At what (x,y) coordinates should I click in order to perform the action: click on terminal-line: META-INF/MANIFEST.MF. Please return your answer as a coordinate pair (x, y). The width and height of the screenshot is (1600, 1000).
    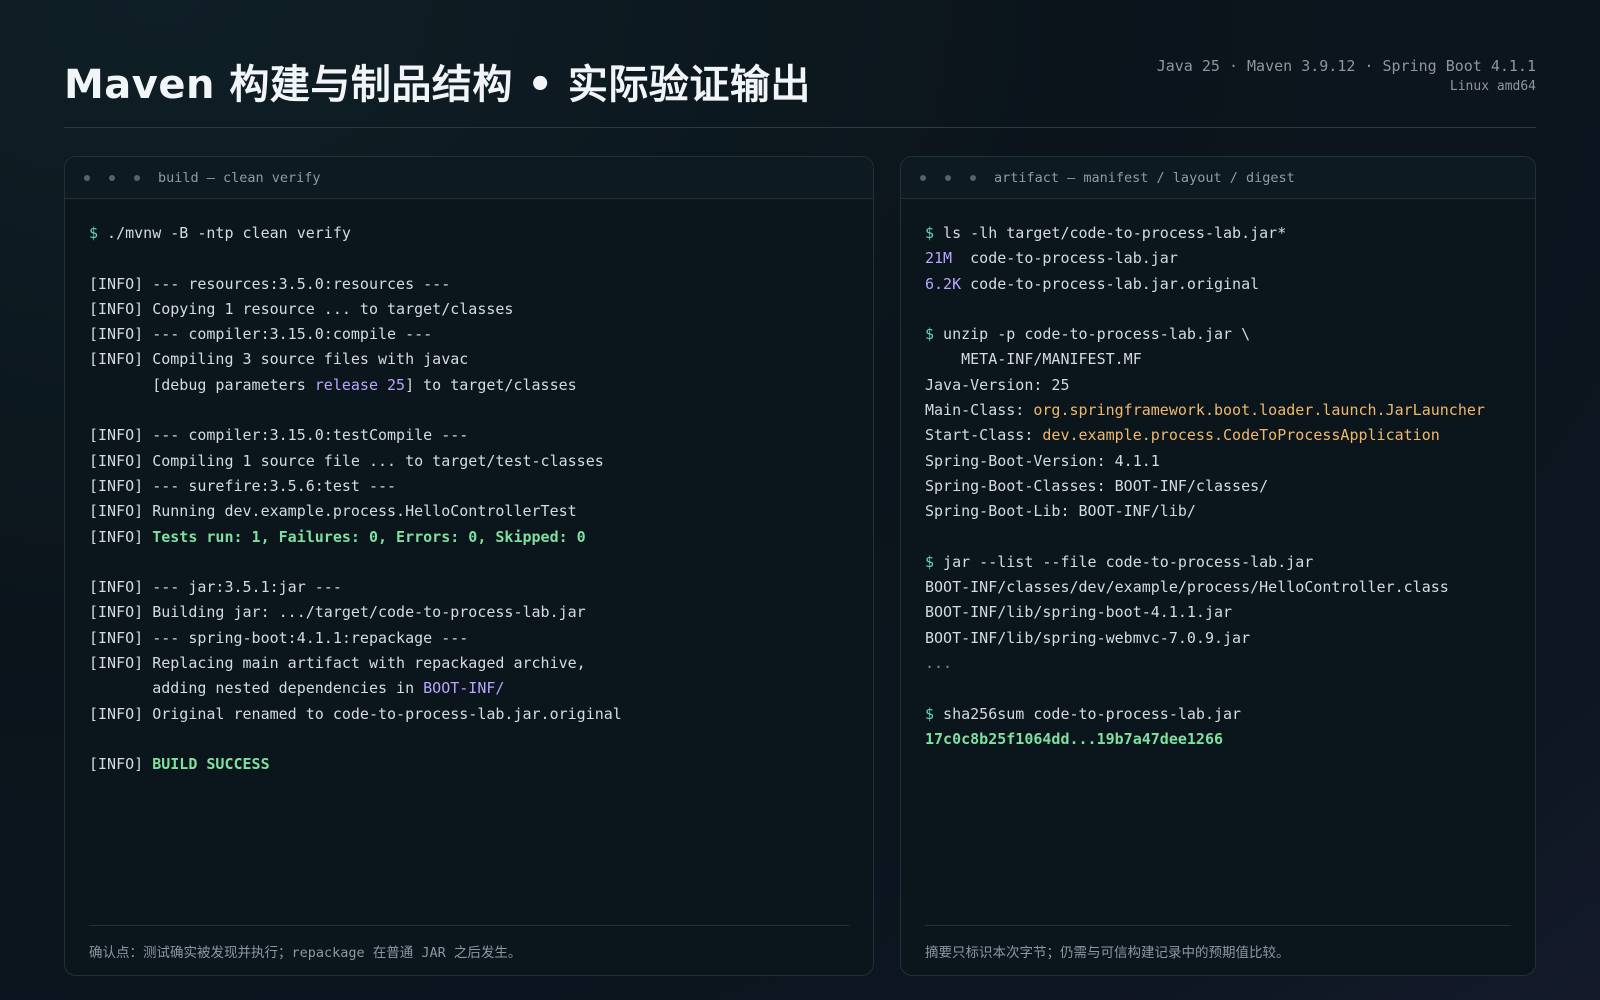
    Looking at the image, I should click on (1218, 359).